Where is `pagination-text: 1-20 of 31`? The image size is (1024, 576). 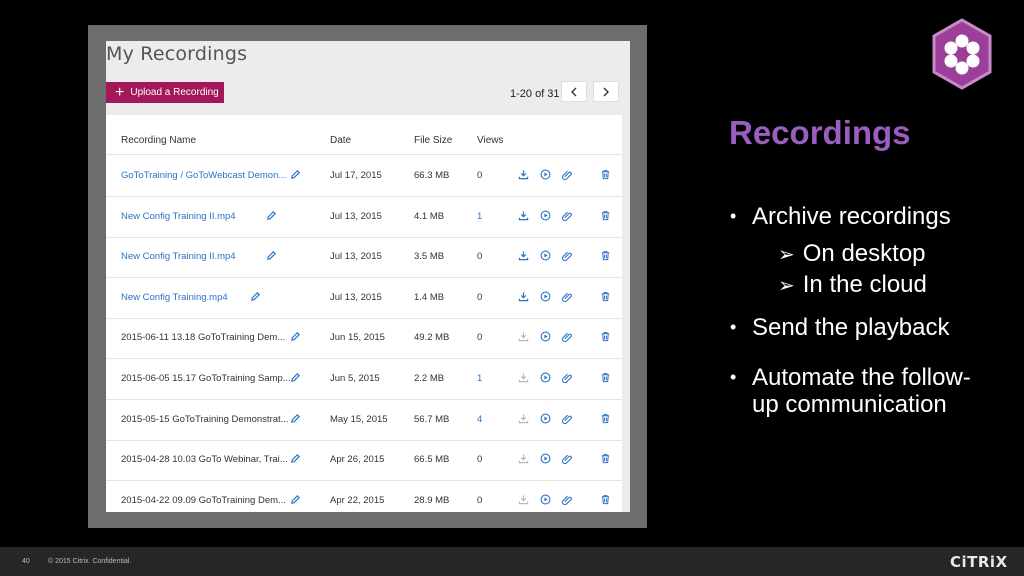 pagination-text: 1-20 of 31 is located at coordinates (535, 94).